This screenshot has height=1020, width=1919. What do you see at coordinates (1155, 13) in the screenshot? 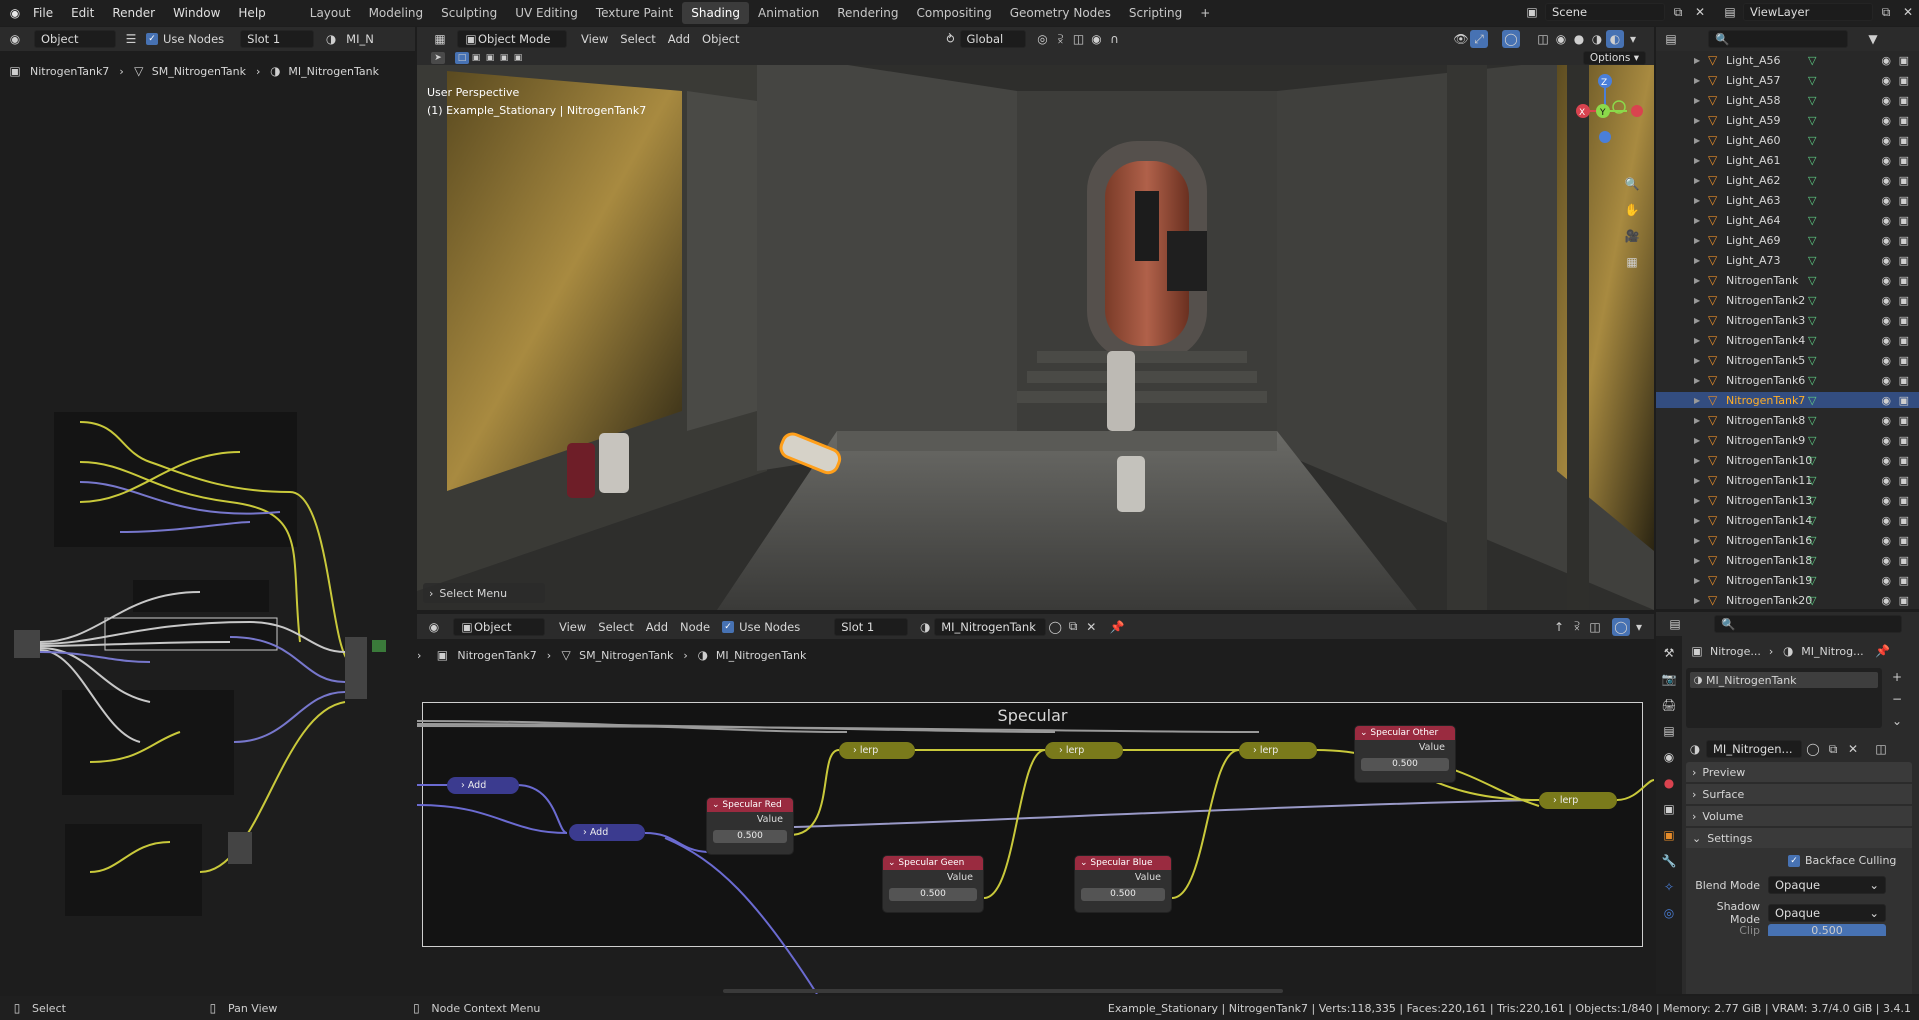
I see `tab-scripting: Scripting` at bounding box center [1155, 13].